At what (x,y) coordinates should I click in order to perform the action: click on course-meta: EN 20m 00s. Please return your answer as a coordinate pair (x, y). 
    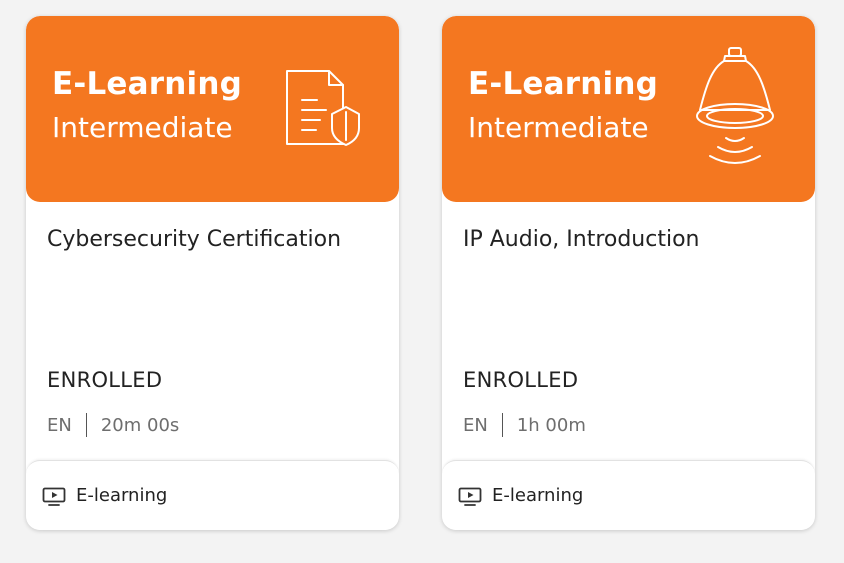
    Looking at the image, I should click on (113, 425).